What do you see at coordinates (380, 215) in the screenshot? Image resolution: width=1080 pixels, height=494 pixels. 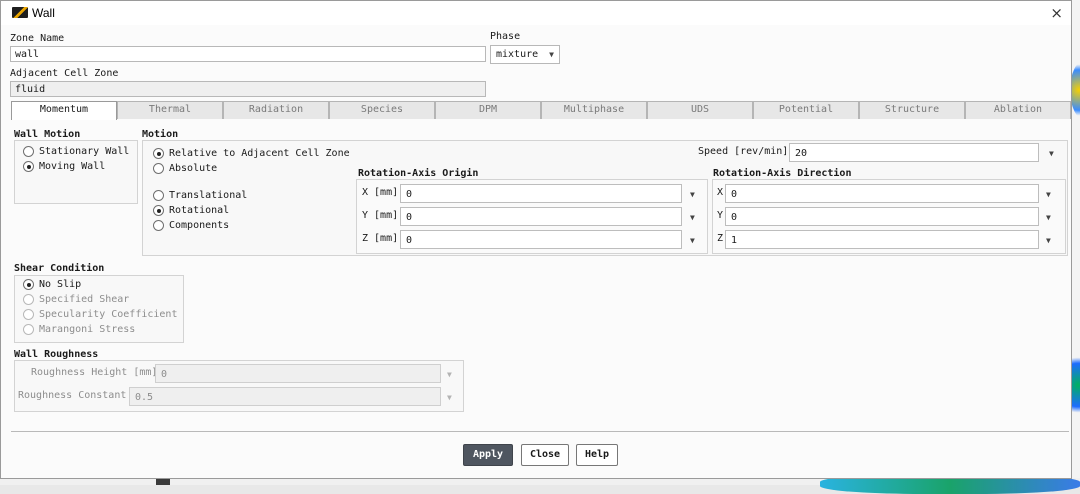 I see `origin-y-label: Y [mm]` at bounding box center [380, 215].